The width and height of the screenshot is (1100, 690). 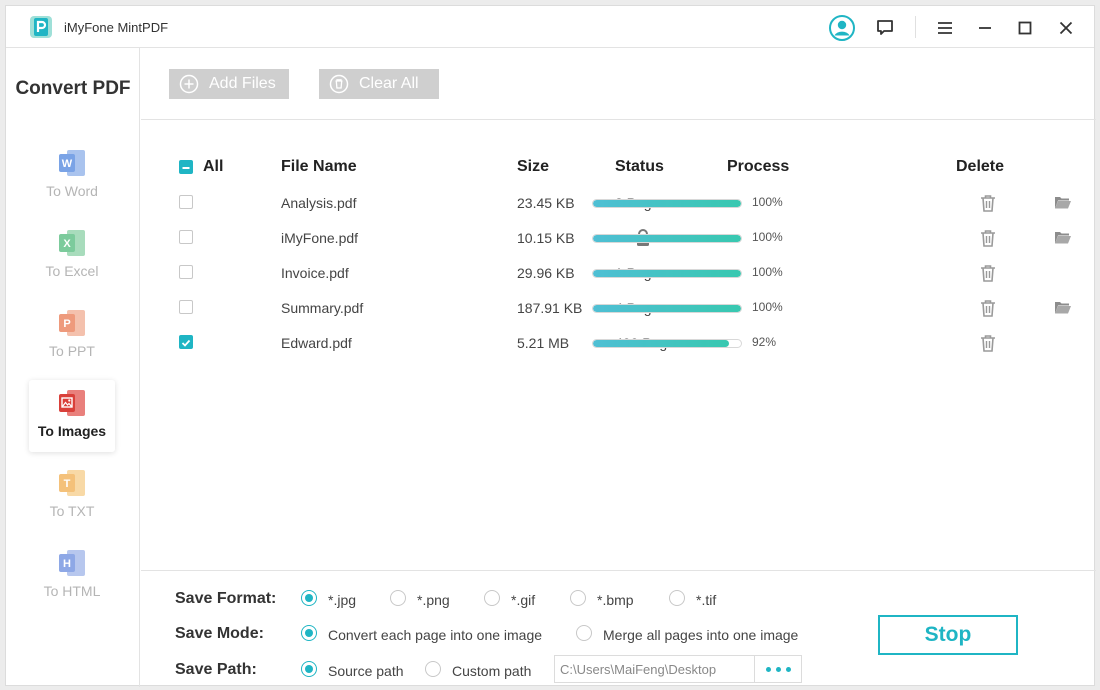 What do you see at coordinates (73, 88) in the screenshot?
I see `sidebar-title: Convert PDF` at bounding box center [73, 88].